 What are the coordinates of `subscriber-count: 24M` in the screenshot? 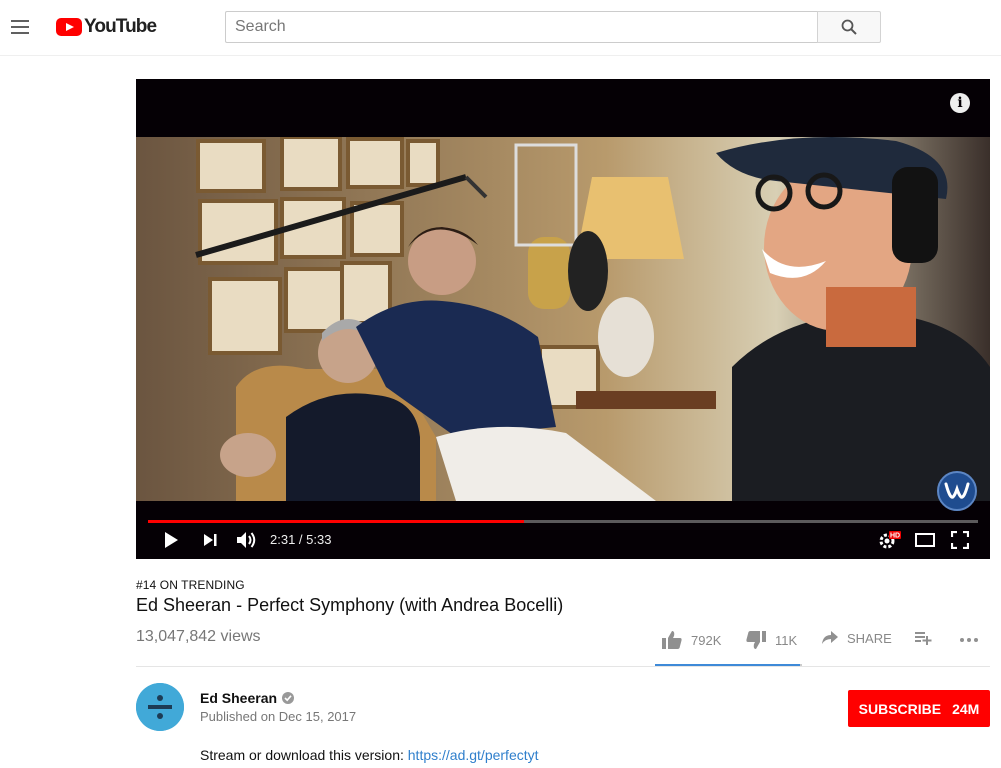 It's located at (966, 708).